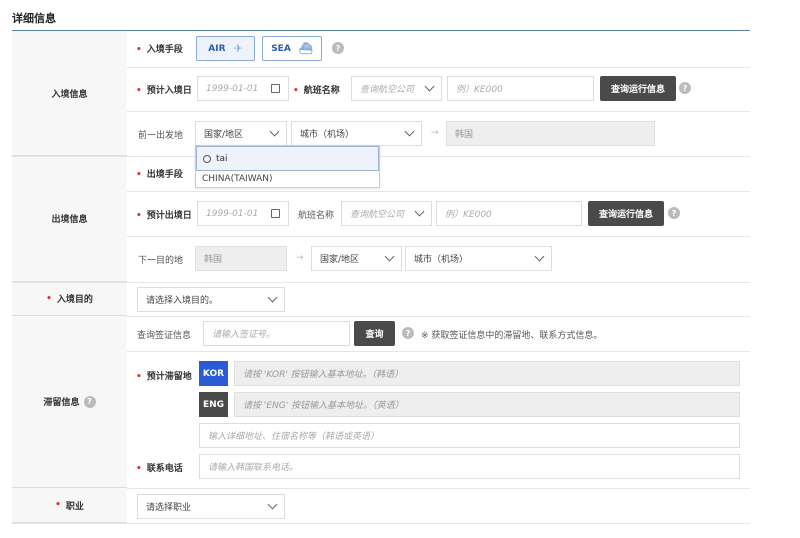 The width and height of the screenshot is (800, 538). What do you see at coordinates (164, 336) in the screenshot?
I see `visa-label: 查询签证信息` at bounding box center [164, 336].